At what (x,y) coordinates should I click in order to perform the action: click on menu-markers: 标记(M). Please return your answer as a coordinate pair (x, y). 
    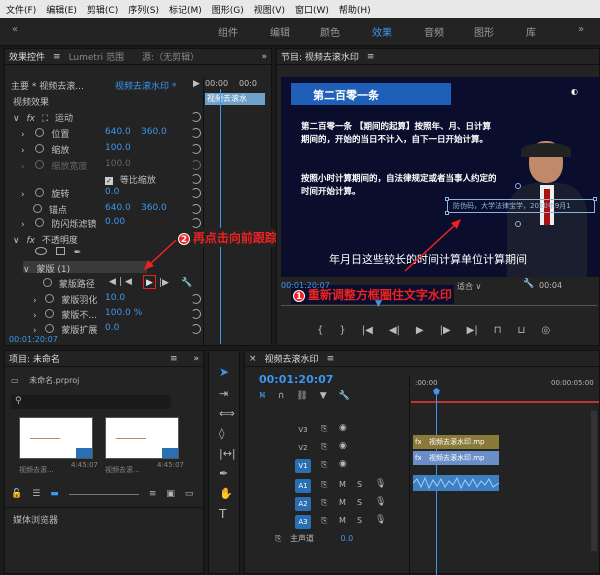
    Looking at the image, I should click on (185, 9).